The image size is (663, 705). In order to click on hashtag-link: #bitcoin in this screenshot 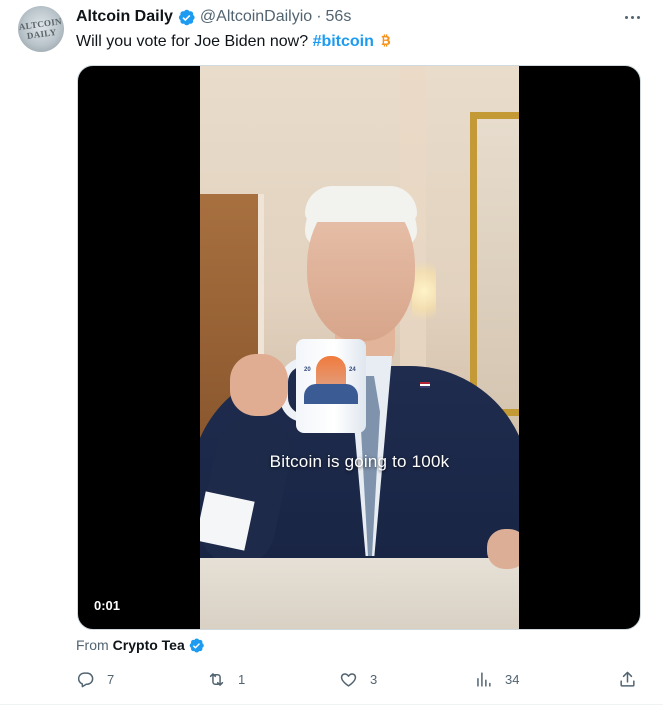, I will do `click(343, 41)`.